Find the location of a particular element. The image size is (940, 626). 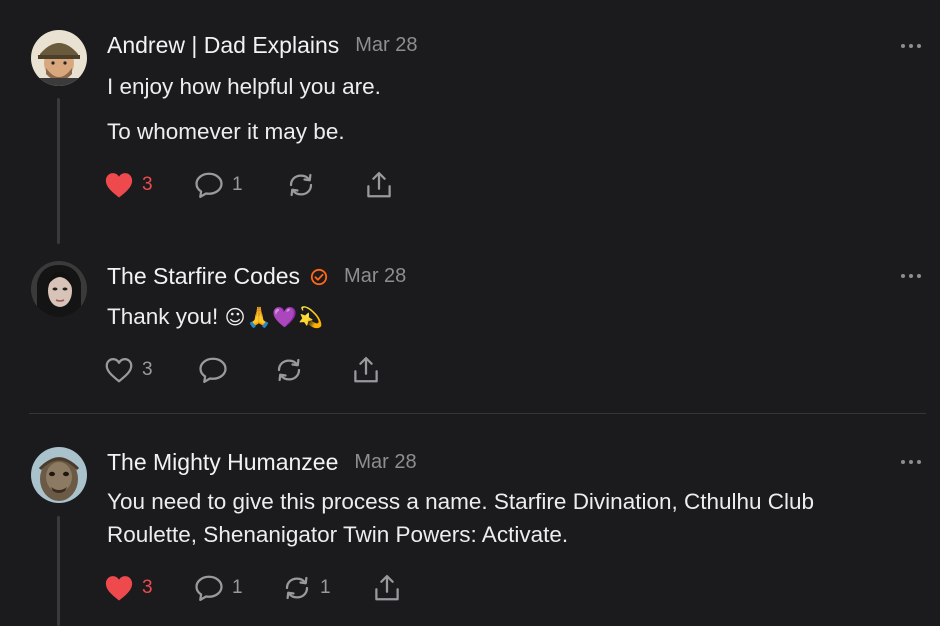

post-header: The Mighty Humanzee Mar 28 is located at coordinates (262, 462).